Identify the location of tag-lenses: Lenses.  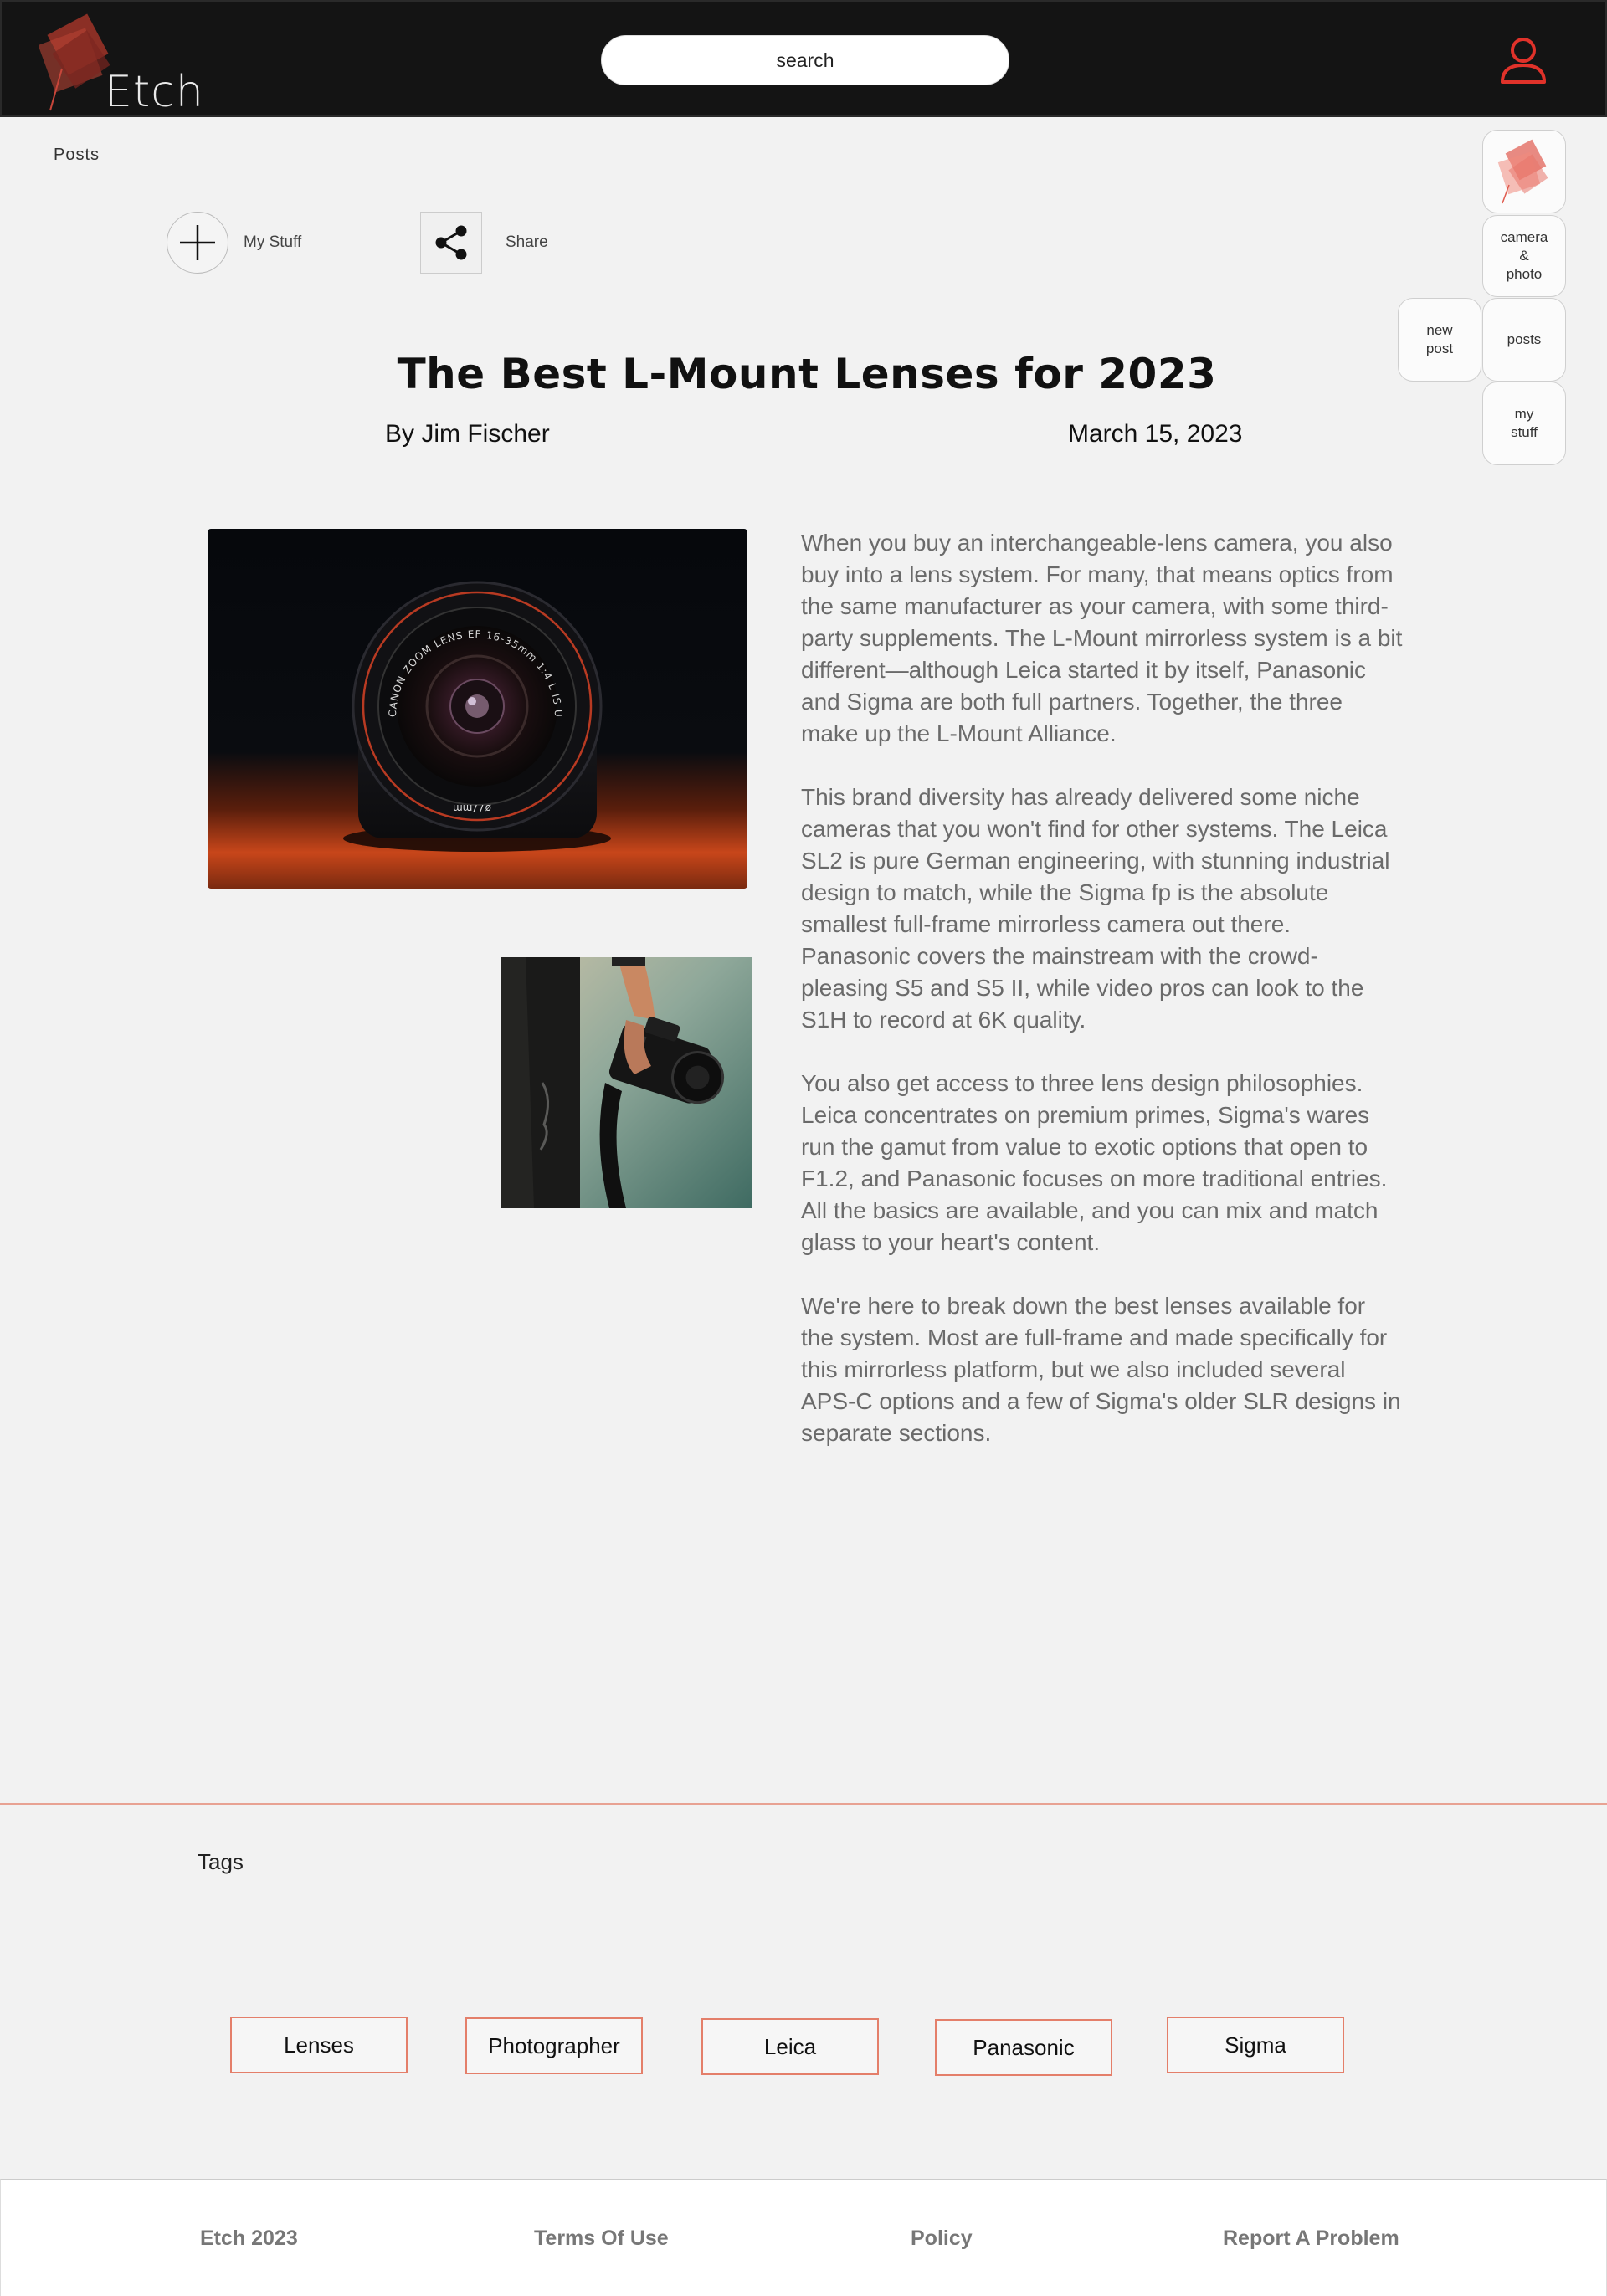
(319, 2045).